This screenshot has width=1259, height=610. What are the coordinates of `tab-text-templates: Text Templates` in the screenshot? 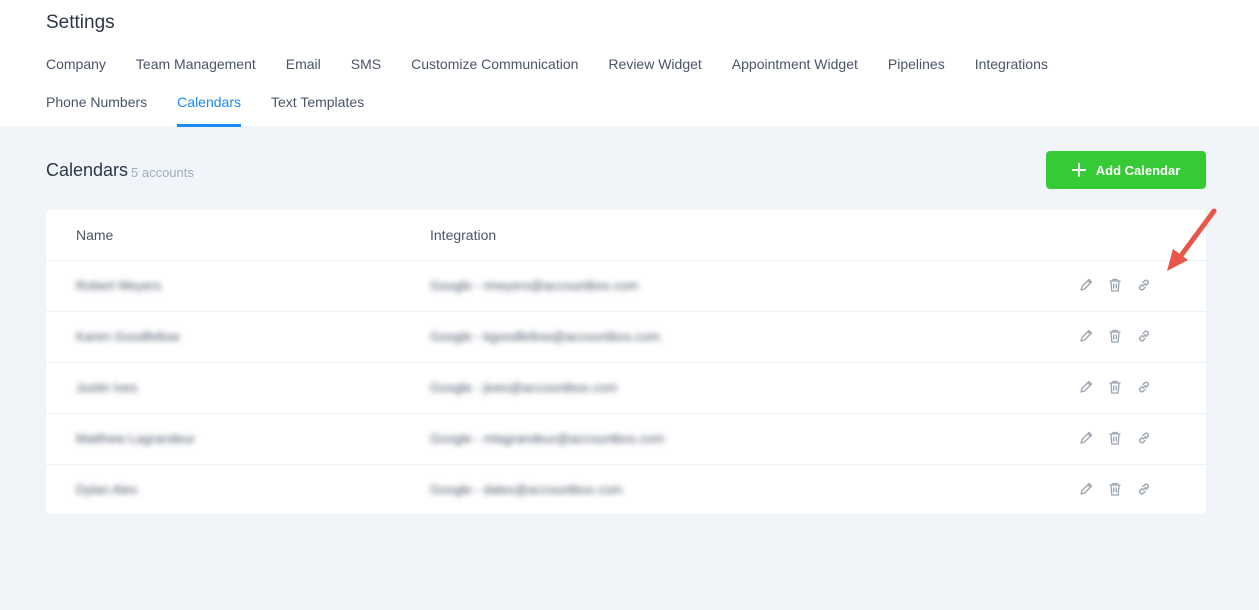 It's located at (317, 102).